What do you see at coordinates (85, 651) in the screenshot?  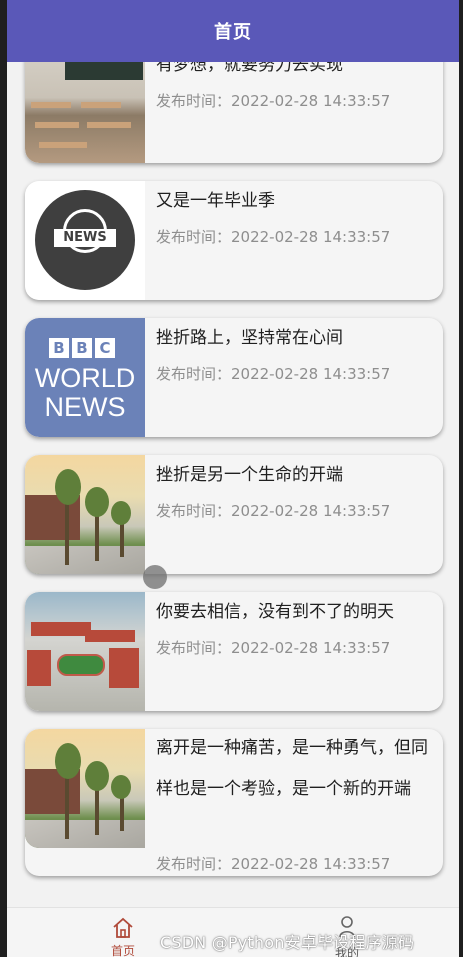 I see `campus-aerial-image` at bounding box center [85, 651].